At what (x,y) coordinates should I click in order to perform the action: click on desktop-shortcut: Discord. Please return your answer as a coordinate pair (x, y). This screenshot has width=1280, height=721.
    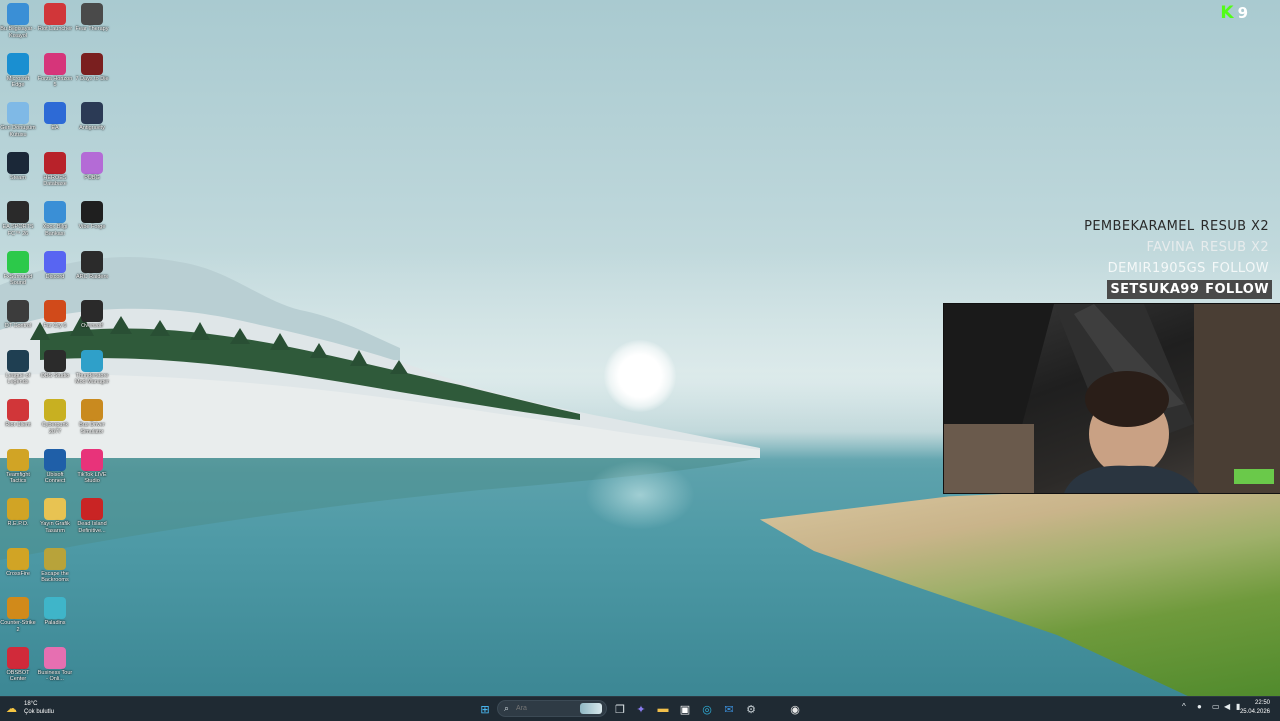
    Looking at the image, I should click on (55, 274).